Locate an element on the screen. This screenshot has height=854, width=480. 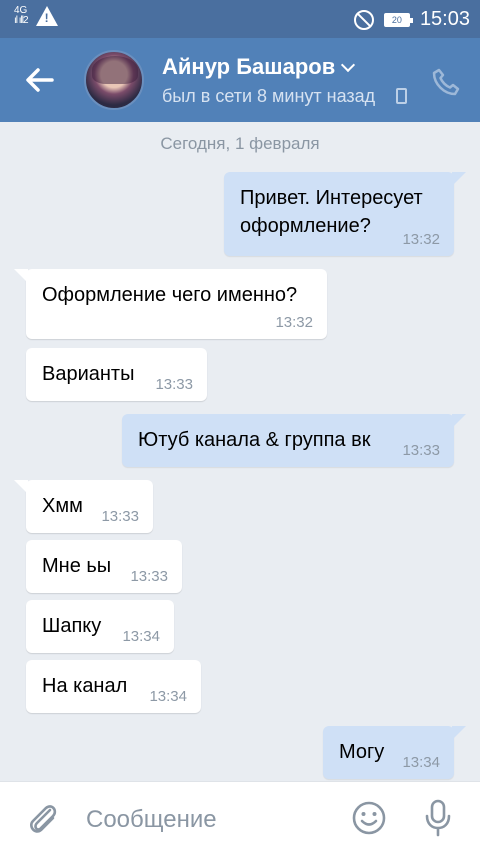
message-incoming: На канал 13:34 is located at coordinates (113, 686).